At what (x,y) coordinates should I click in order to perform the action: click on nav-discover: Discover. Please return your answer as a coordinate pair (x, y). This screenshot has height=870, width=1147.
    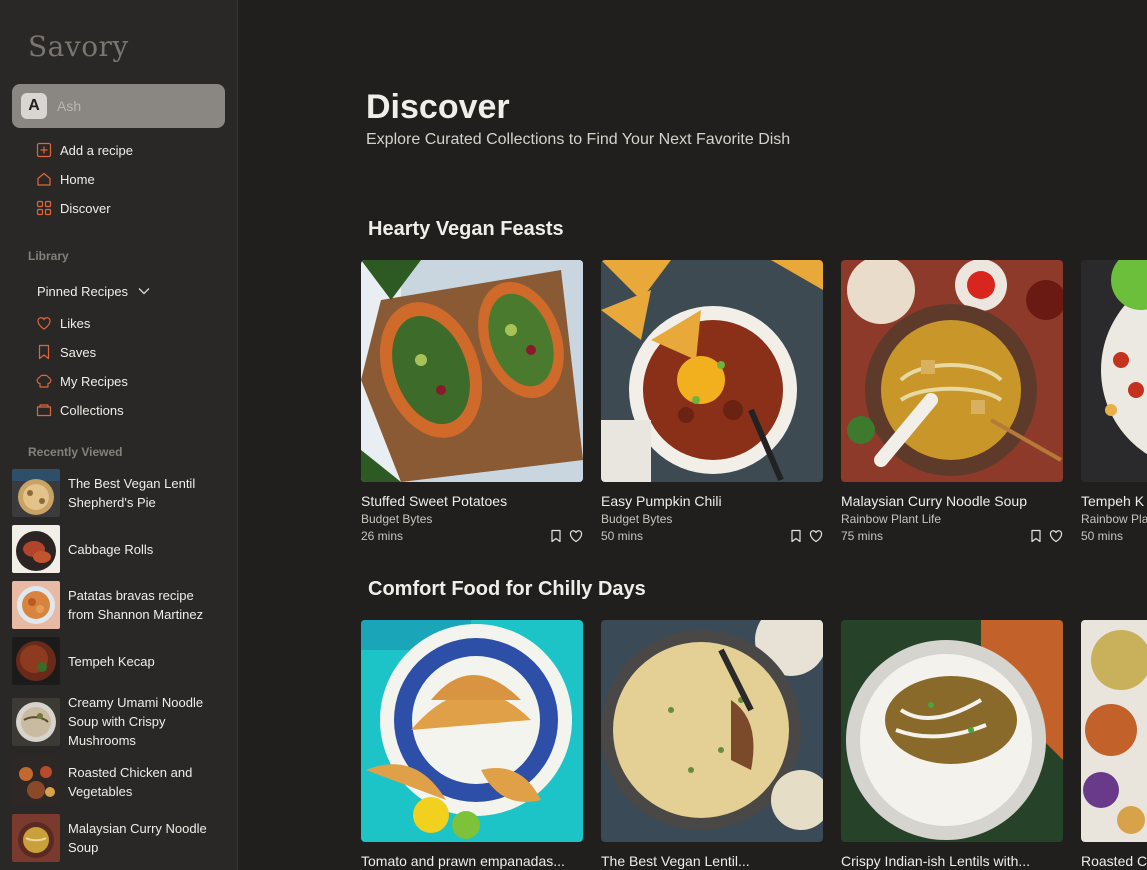
    Looking at the image, I should click on (73, 208).